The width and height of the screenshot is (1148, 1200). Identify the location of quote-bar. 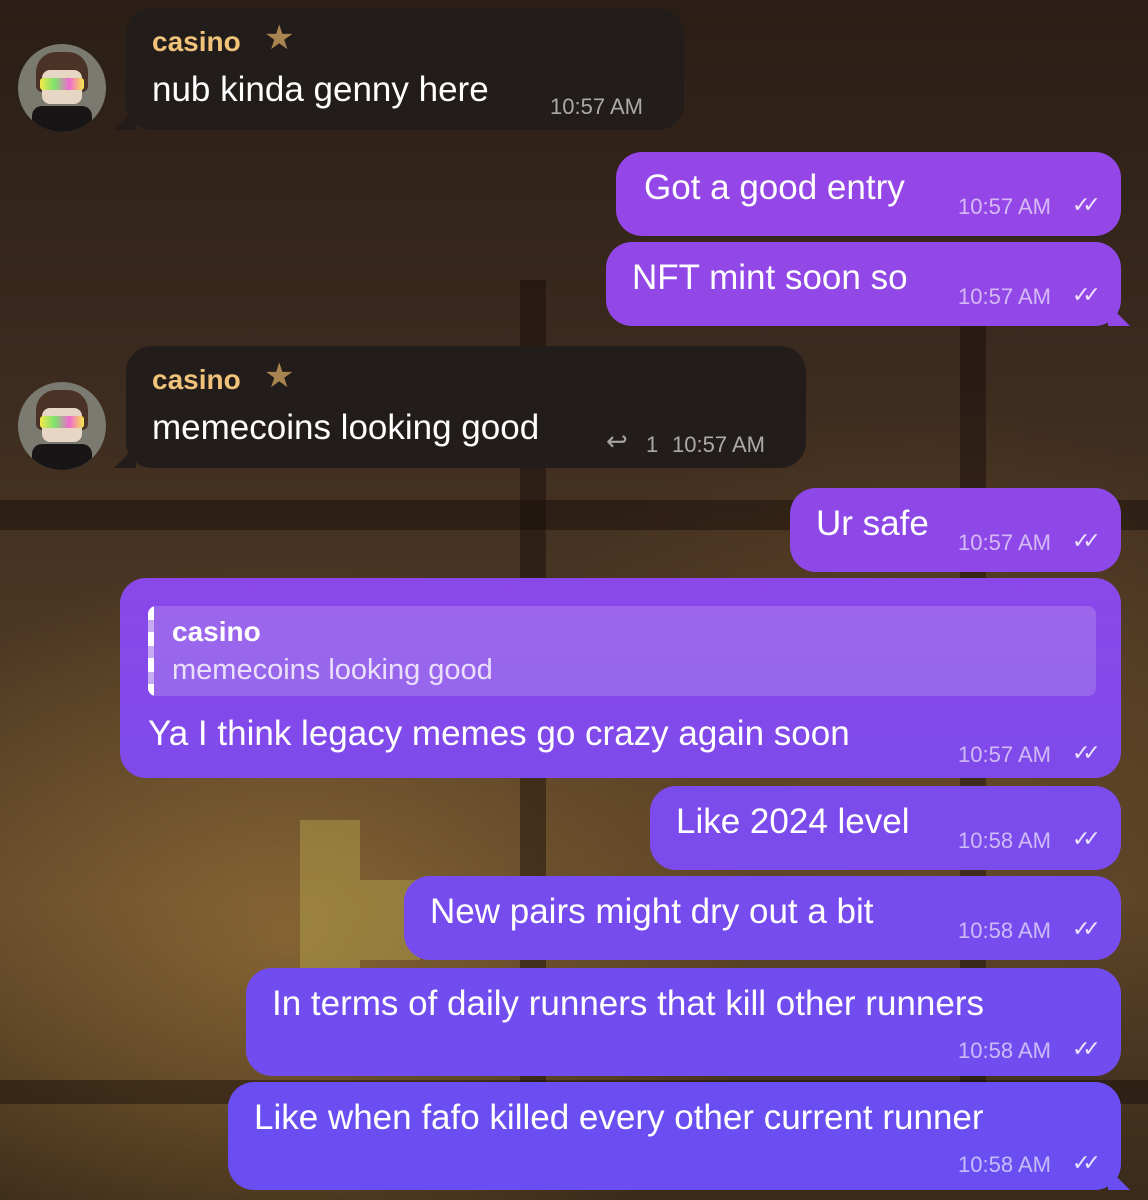
(151, 651).